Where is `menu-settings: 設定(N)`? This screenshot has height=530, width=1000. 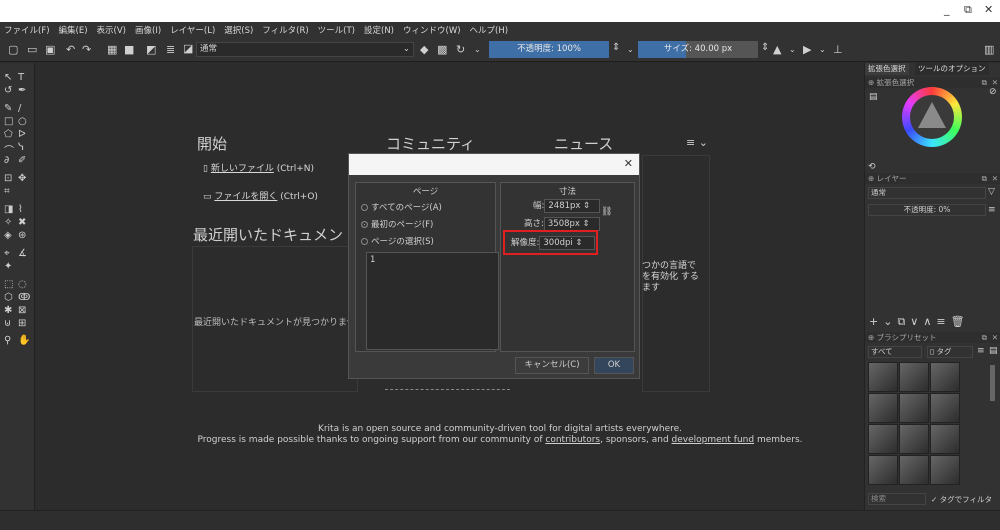 menu-settings: 設定(N) is located at coordinates (379, 30).